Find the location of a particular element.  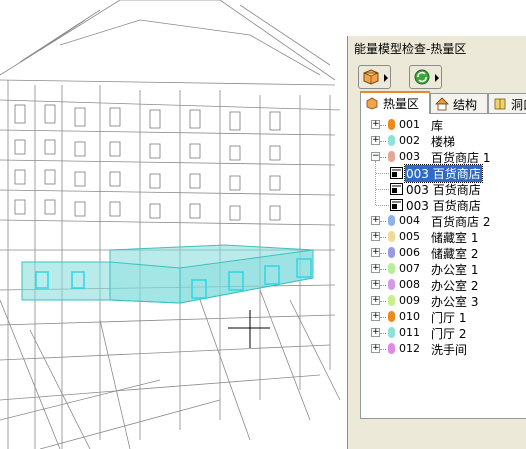

zone-name: 楼梯 is located at coordinates (443, 142).